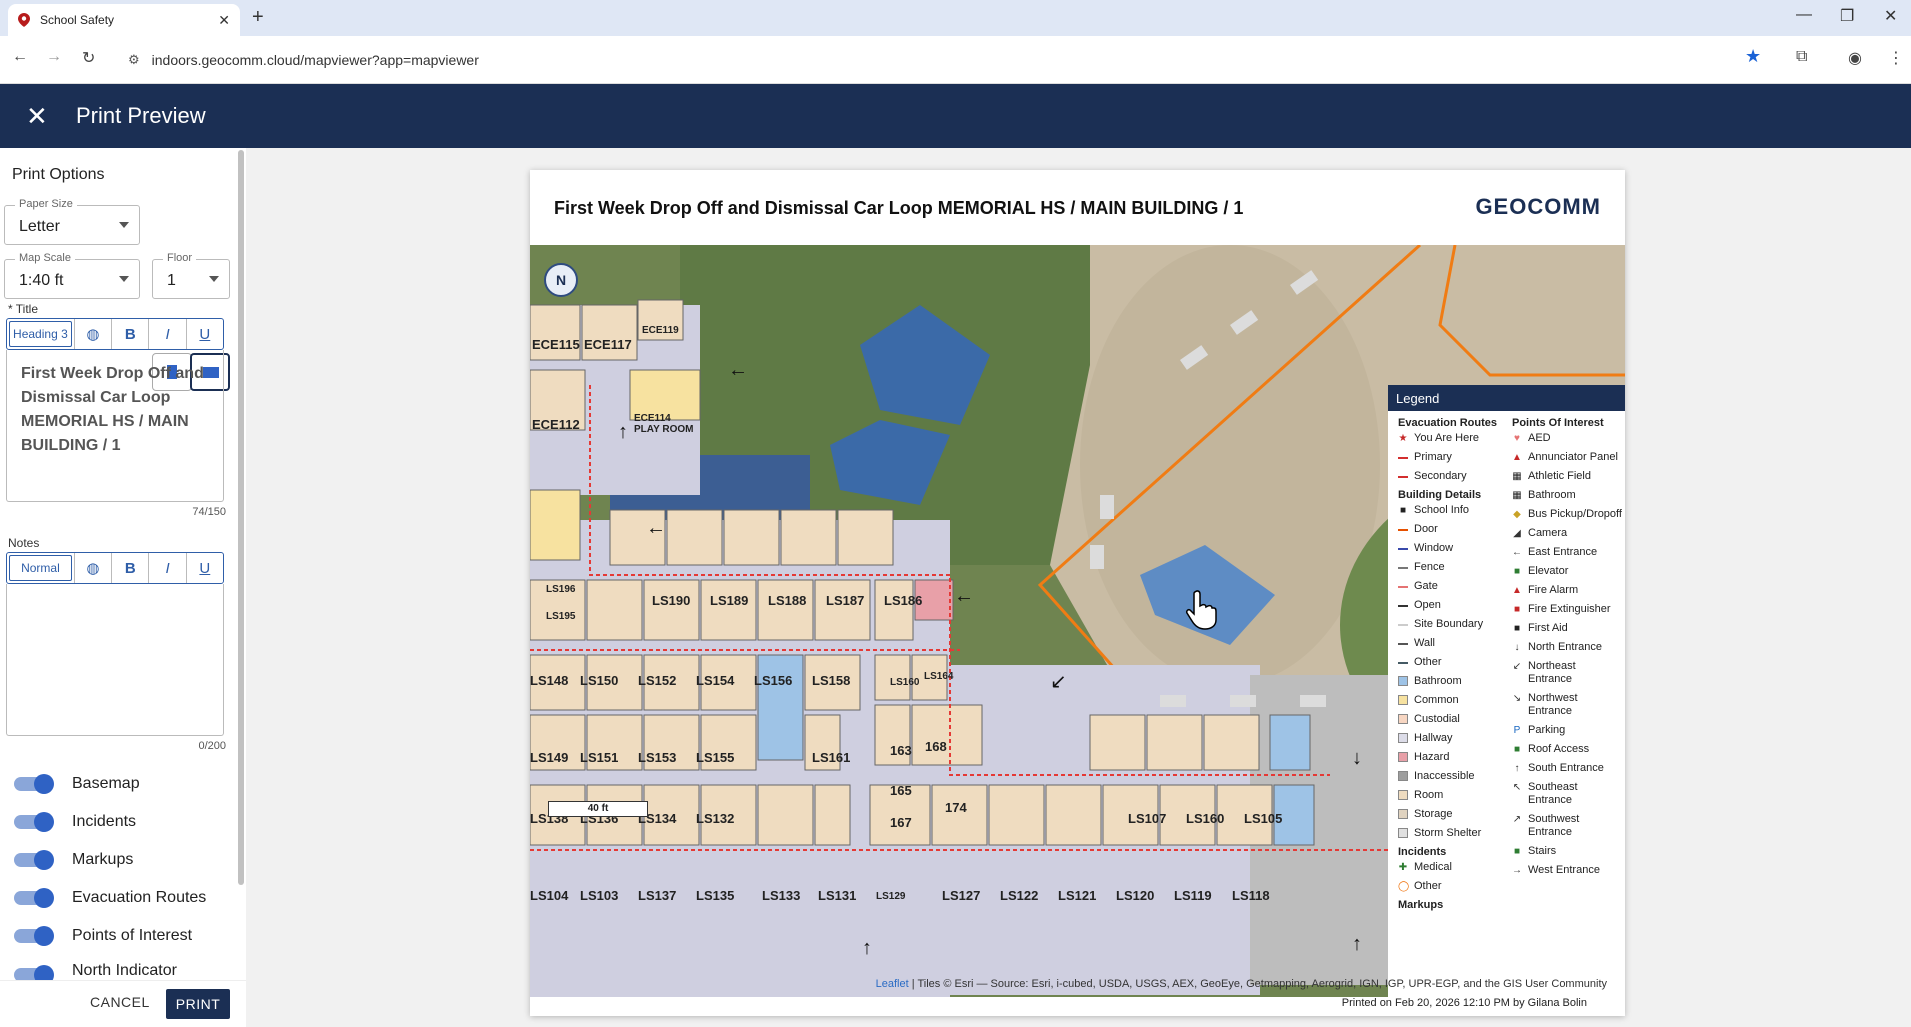 The height and width of the screenshot is (1027, 1911). I want to click on paper-size-select: Paper Size Letter, so click(72, 221).